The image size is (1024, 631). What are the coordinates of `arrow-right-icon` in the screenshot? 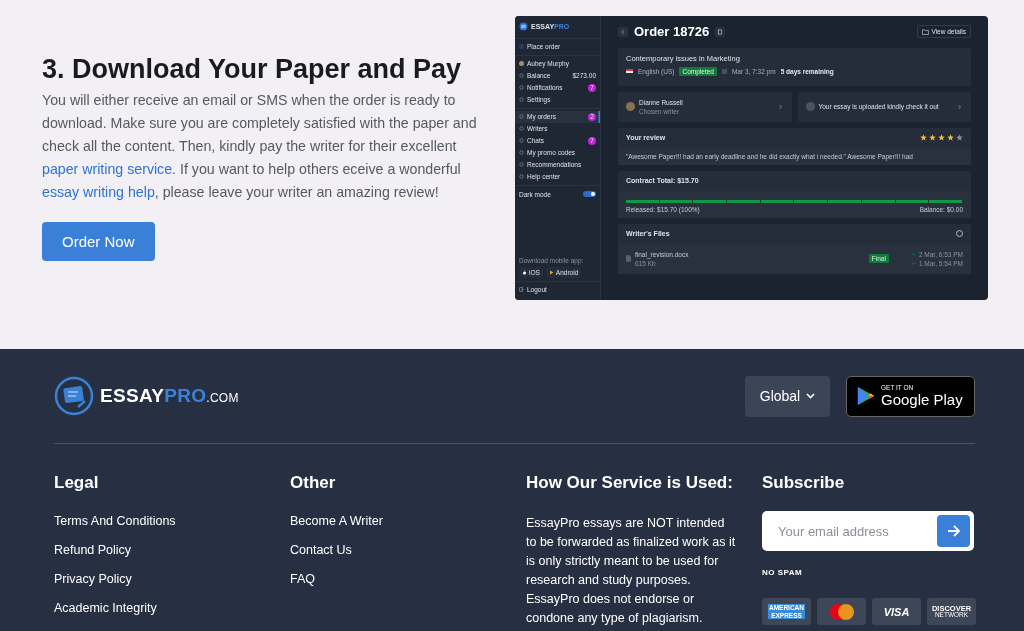 It's located at (953, 531).